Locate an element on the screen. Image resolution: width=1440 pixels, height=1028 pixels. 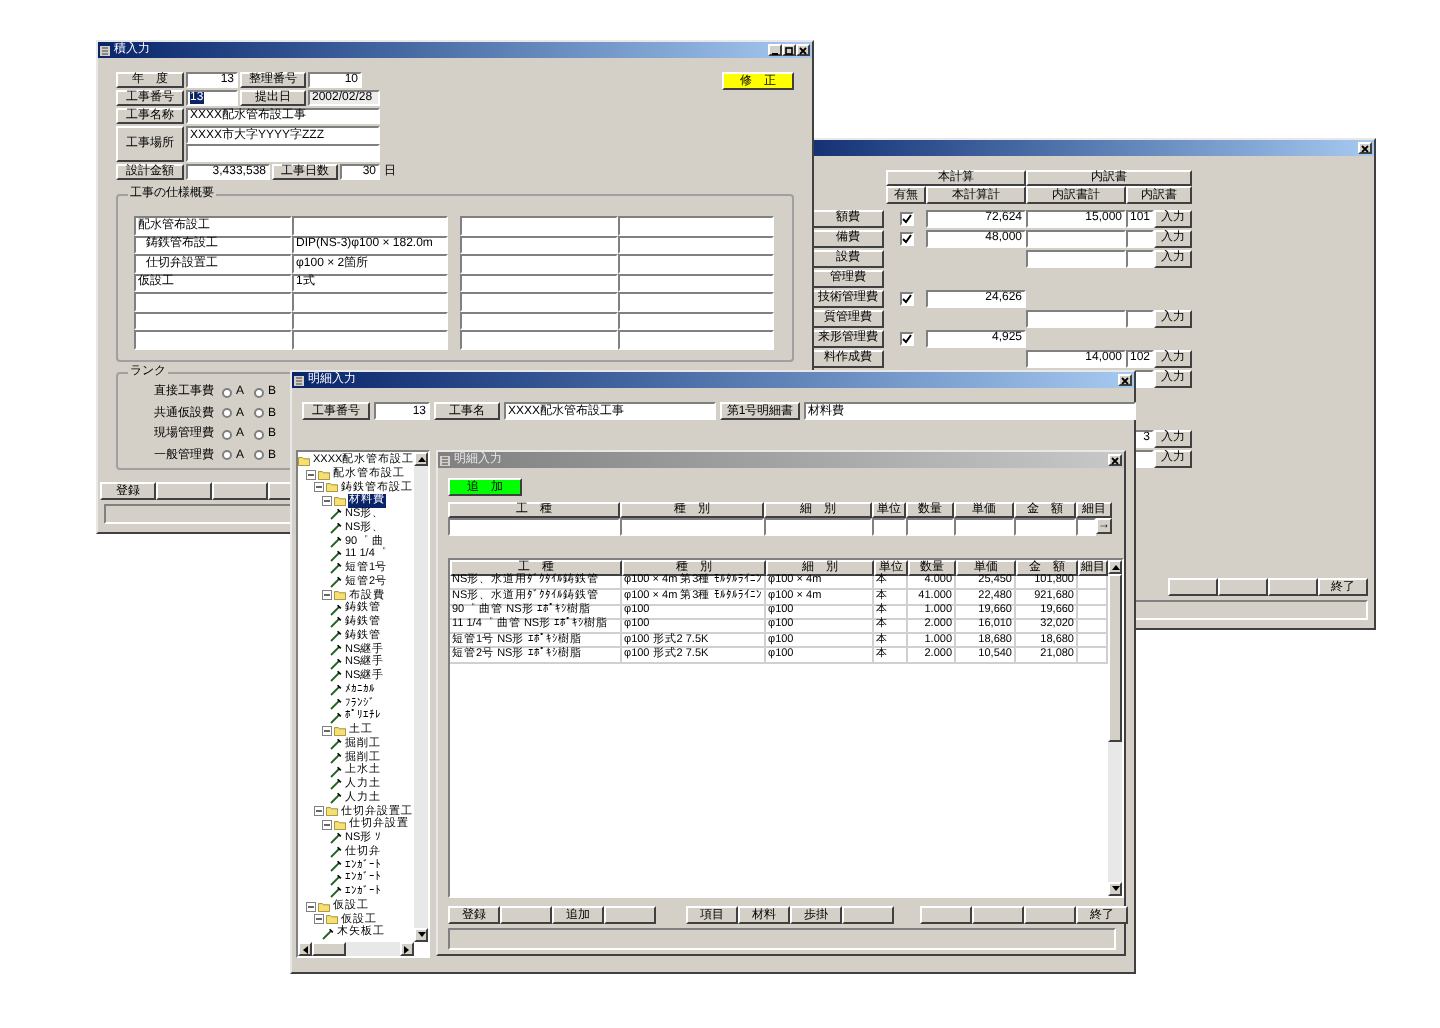
maximize-button is located at coordinates (789, 50).